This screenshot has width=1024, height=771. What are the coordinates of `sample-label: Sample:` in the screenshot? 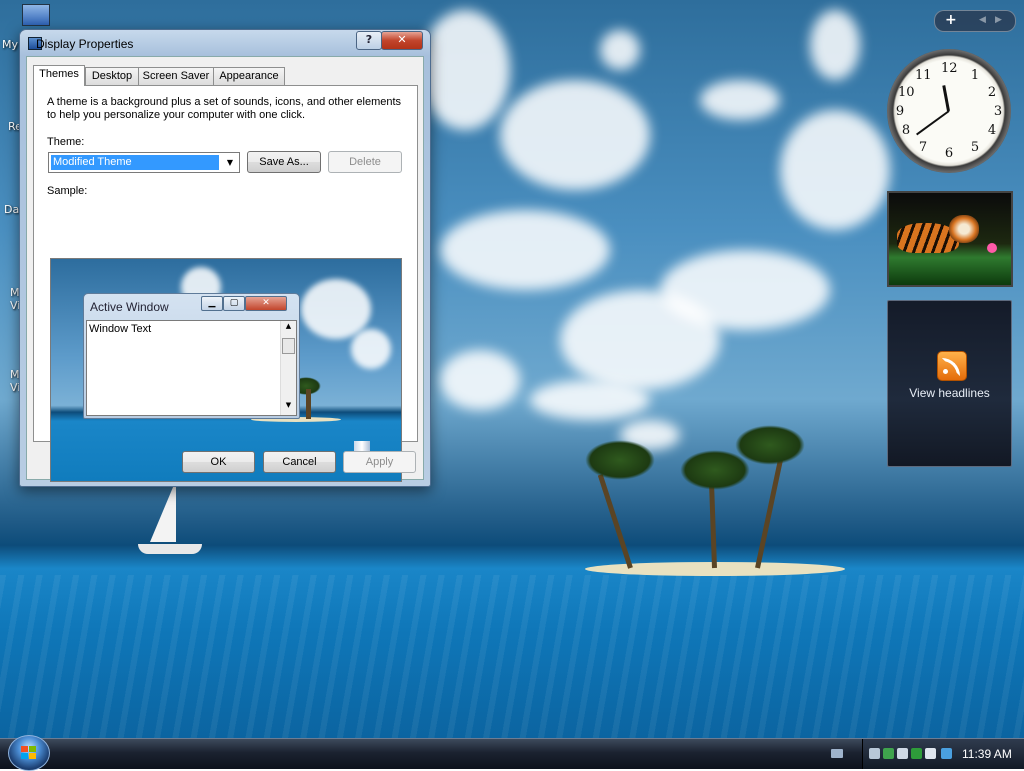 It's located at (67, 191).